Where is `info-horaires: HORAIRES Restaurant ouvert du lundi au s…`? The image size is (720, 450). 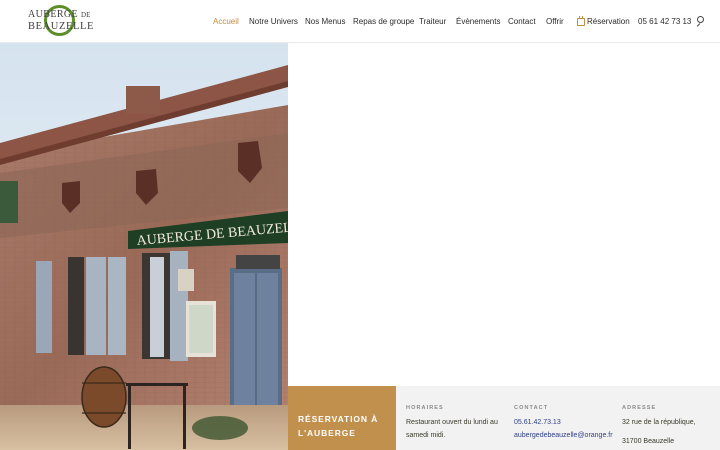
info-horaires: HORAIRES Restaurant ouvert du lundi au s… is located at coordinates (456, 418).